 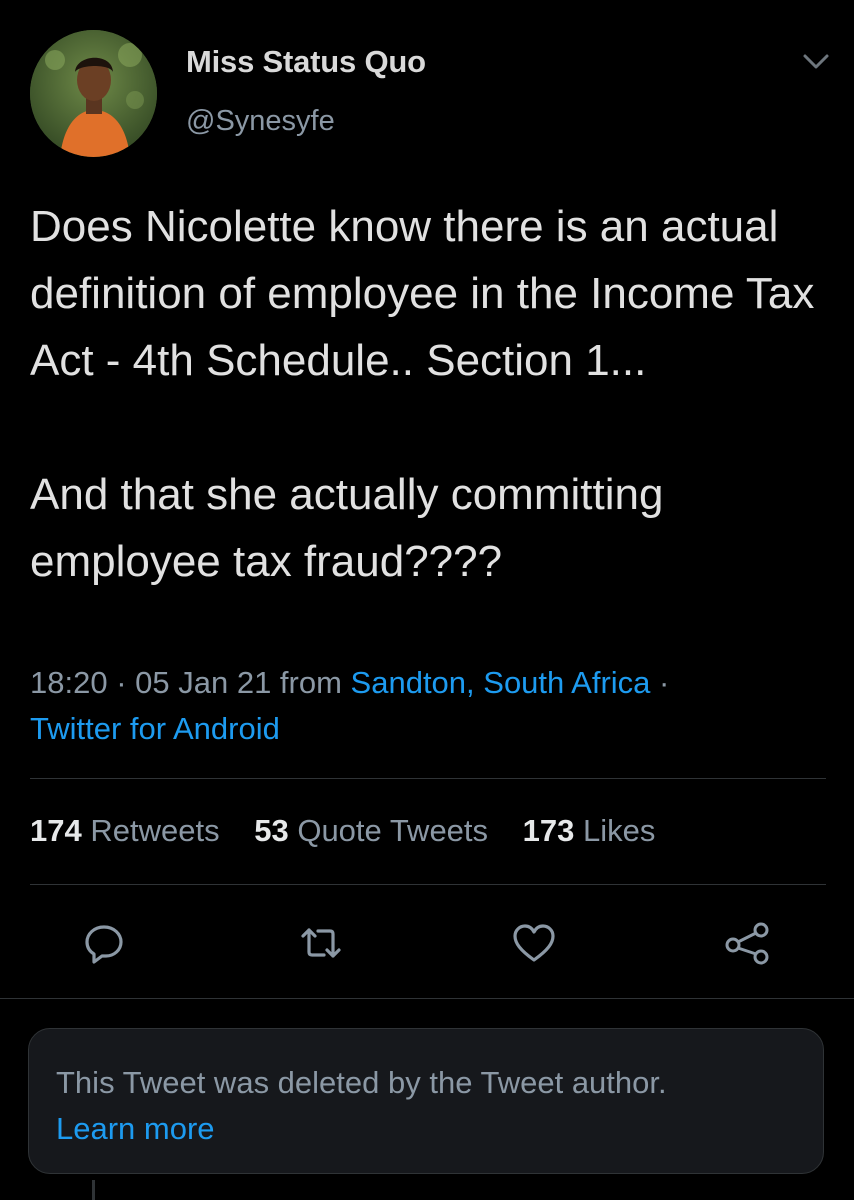 What do you see at coordinates (311, 682) in the screenshot?
I see `from-label: from` at bounding box center [311, 682].